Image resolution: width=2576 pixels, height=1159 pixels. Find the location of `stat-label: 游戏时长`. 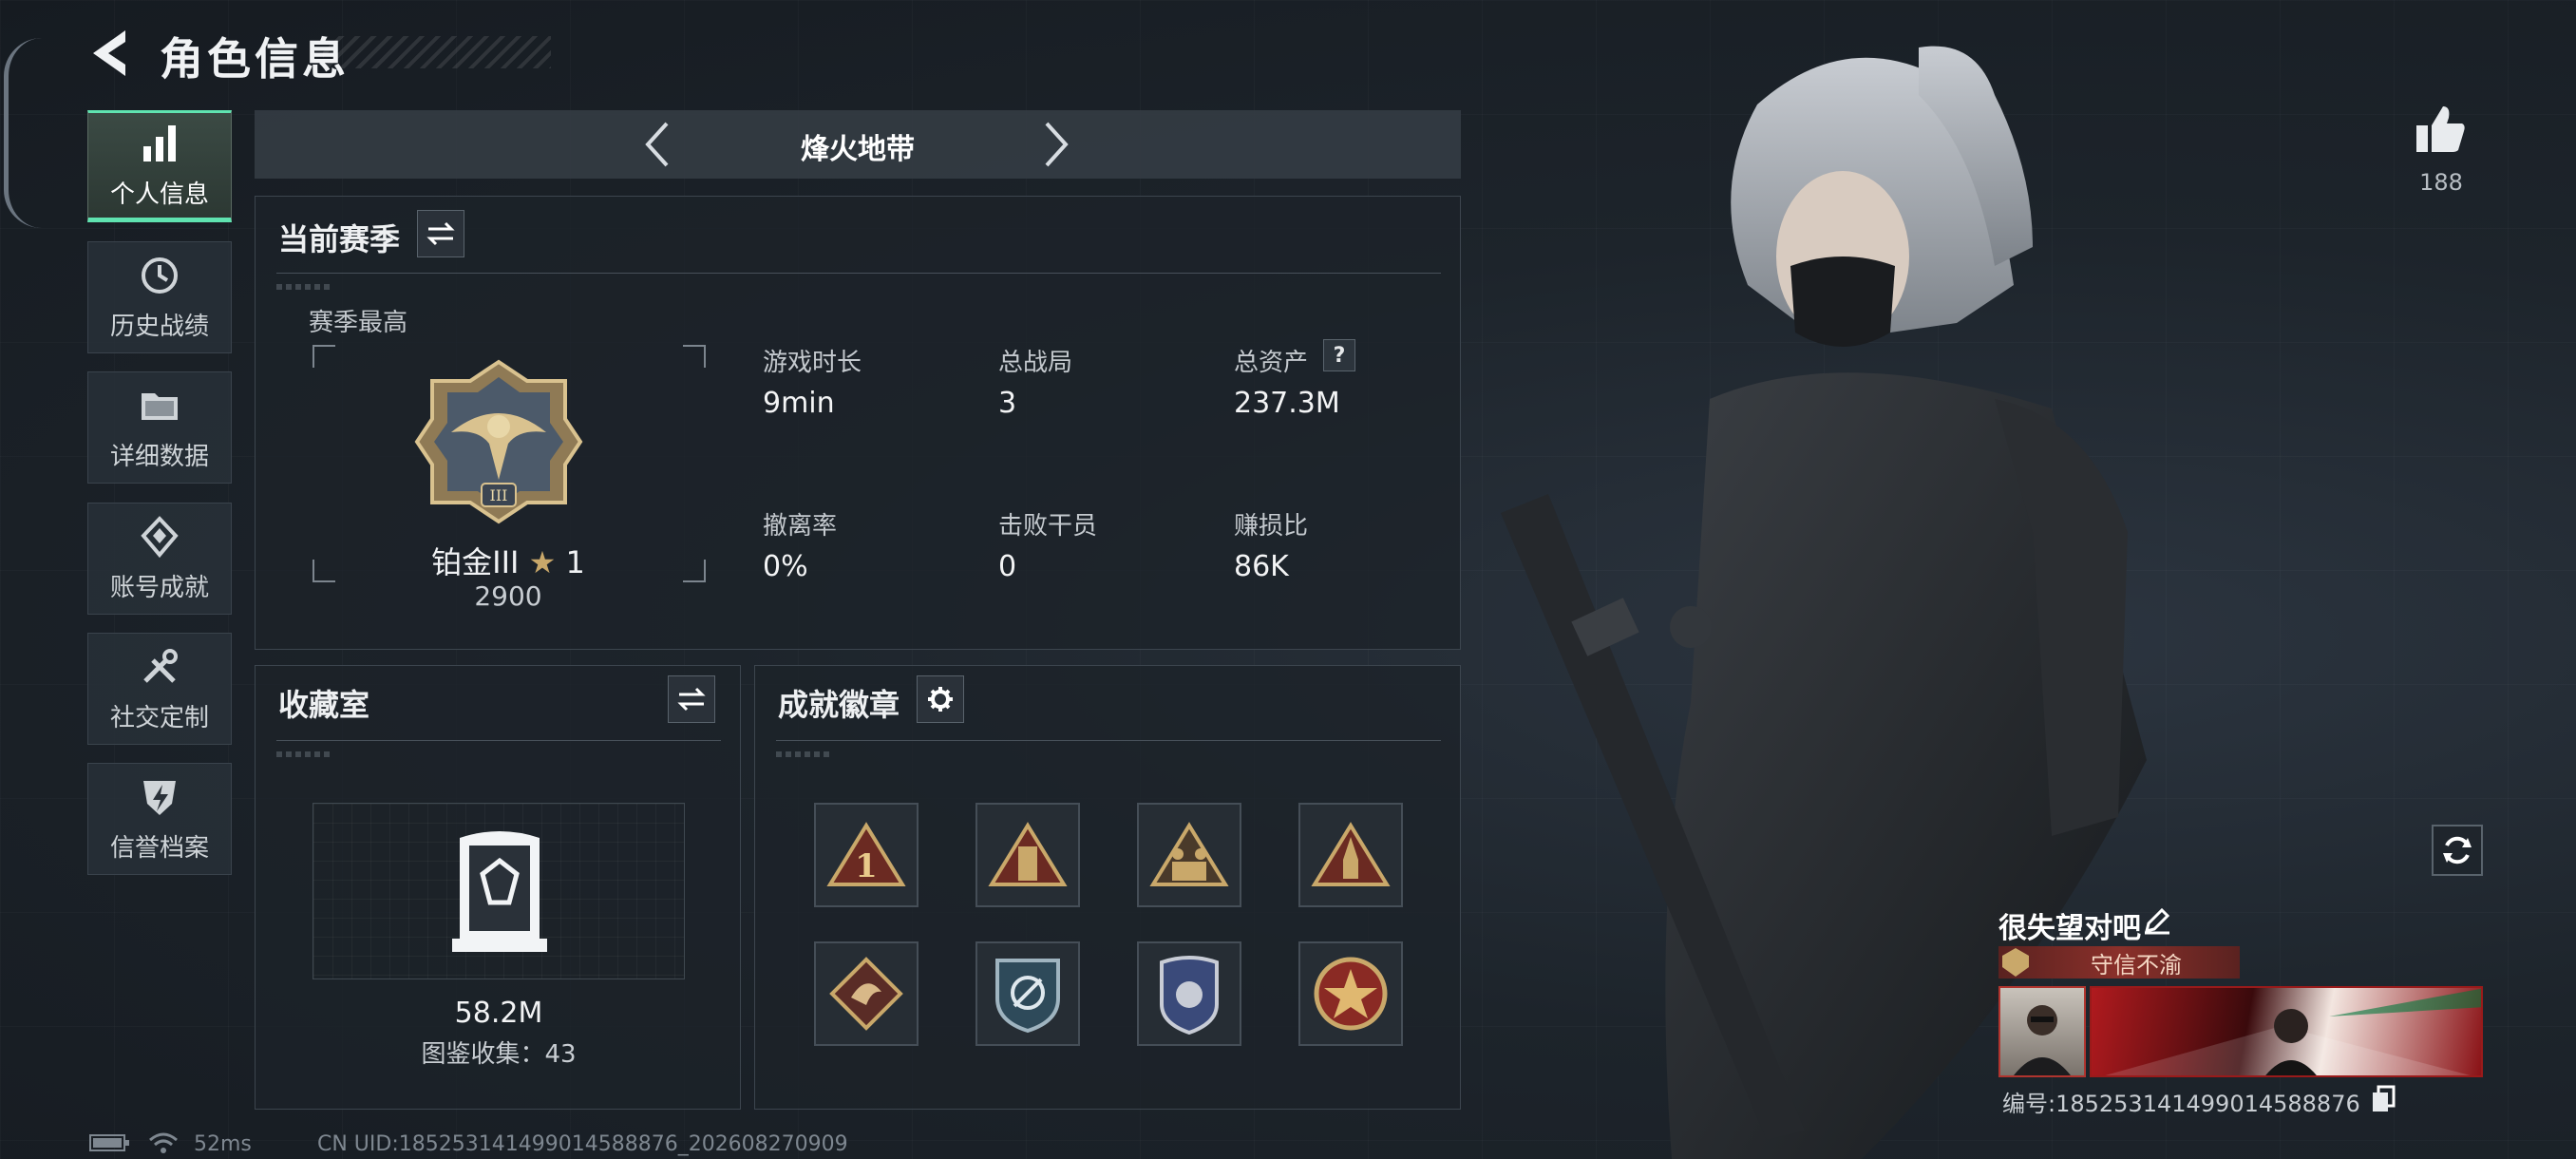

stat-label: 游戏时长 is located at coordinates (812, 363).